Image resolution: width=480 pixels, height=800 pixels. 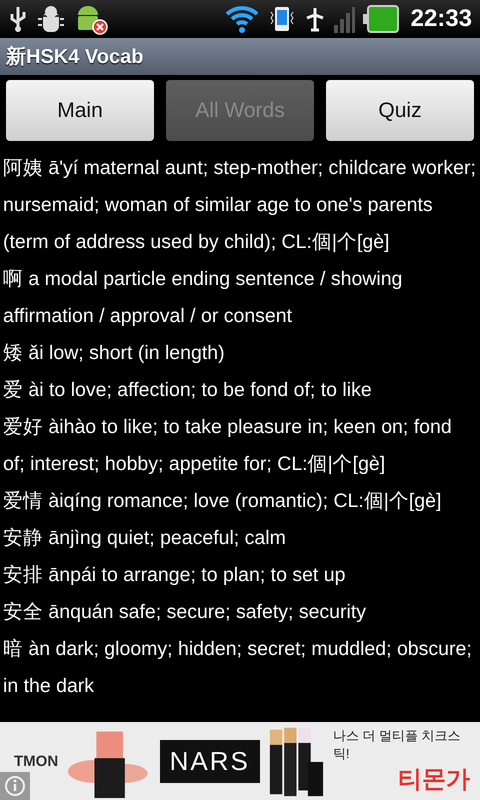 What do you see at coordinates (343, 19) in the screenshot?
I see `signal-icon` at bounding box center [343, 19].